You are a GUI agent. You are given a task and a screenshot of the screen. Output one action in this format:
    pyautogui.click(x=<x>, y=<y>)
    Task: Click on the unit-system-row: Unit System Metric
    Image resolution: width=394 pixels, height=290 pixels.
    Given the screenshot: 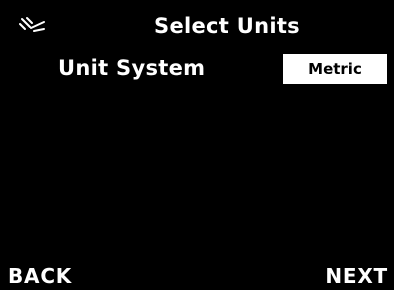 What is the action you would take?
    pyautogui.click(x=197, y=69)
    